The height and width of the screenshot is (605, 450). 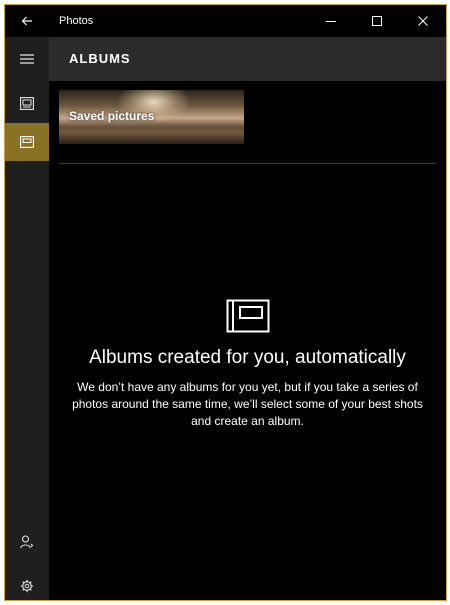 What do you see at coordinates (151, 134) in the screenshot?
I see `album-thumbnail-ground` at bounding box center [151, 134].